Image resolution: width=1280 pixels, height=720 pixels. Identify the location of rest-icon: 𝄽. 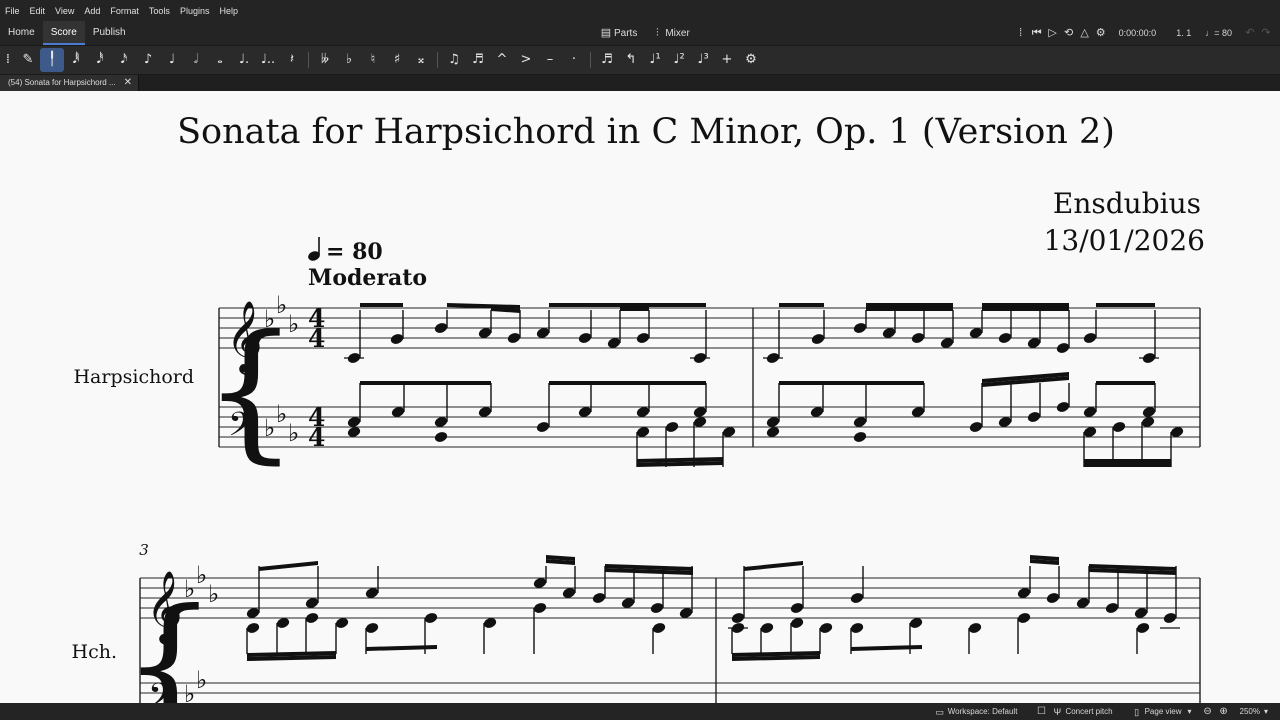
(292, 60).